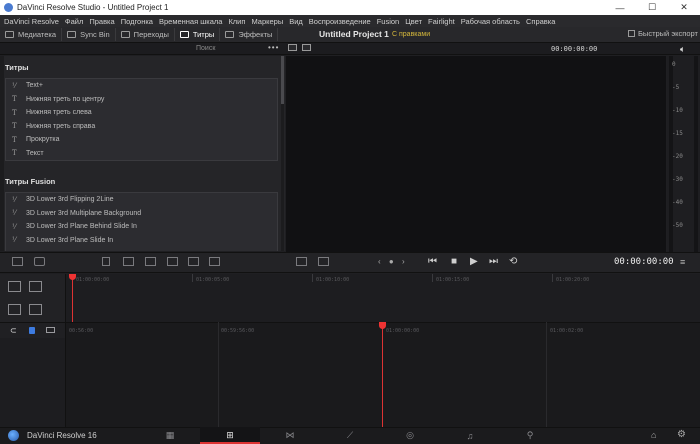  I want to click on track-stack-icon, so click(14, 309).